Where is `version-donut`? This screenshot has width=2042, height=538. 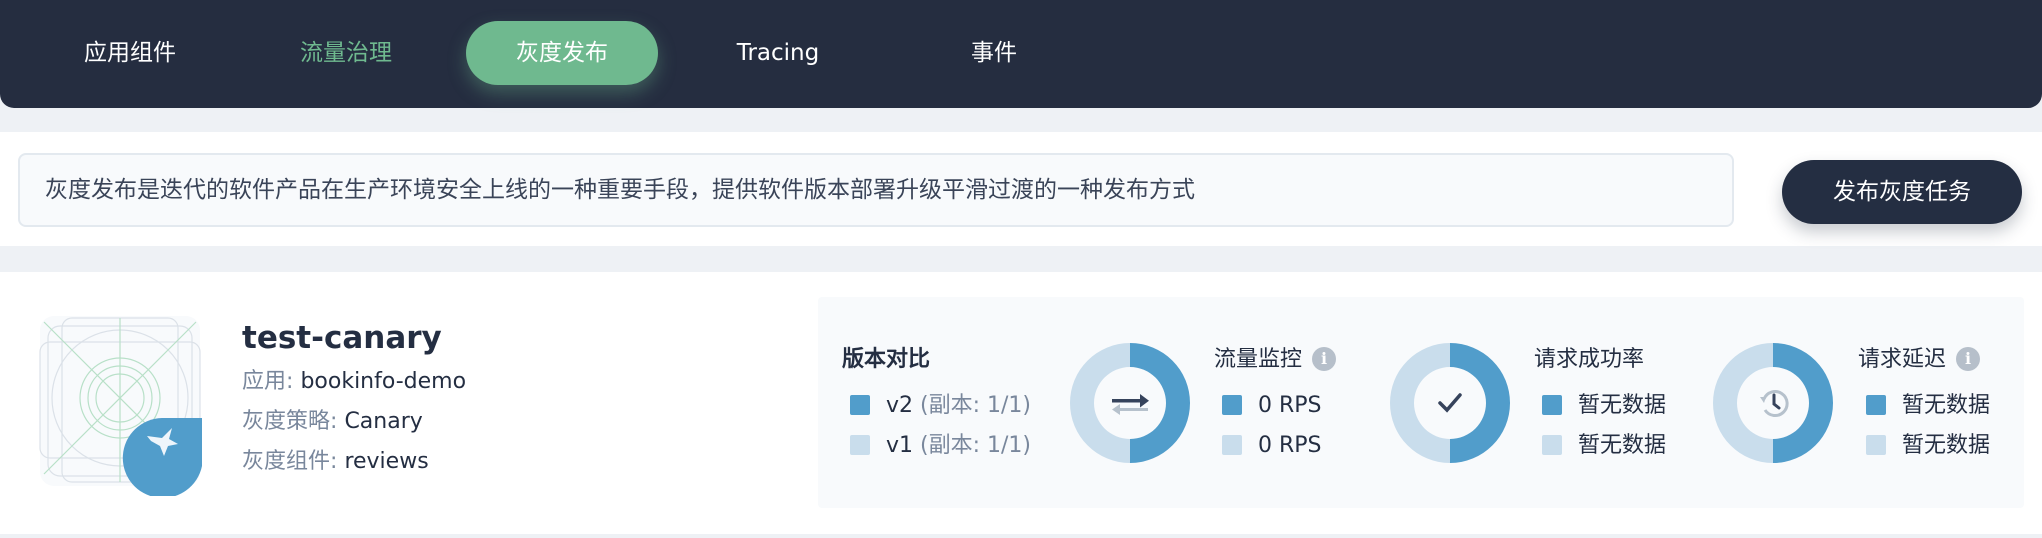
version-donut is located at coordinates (1130, 403).